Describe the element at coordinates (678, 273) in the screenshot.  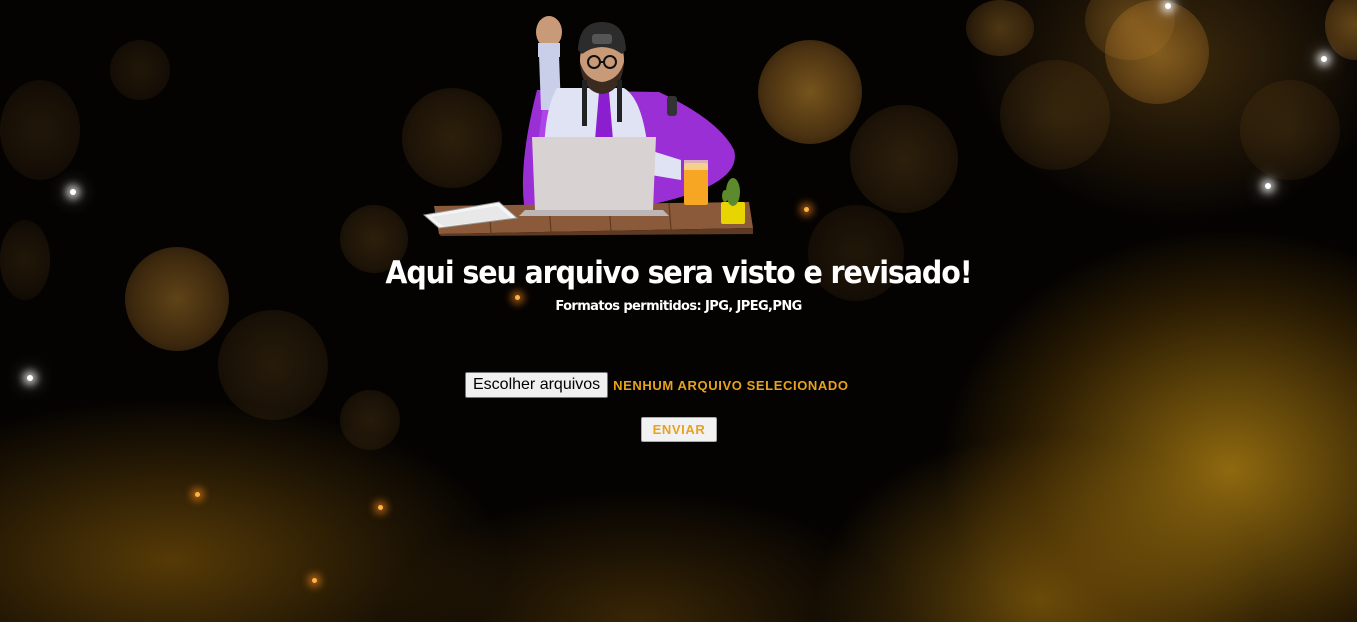
I see `page-title: Aqui seu arquivo sera visto e revisado!` at that location.